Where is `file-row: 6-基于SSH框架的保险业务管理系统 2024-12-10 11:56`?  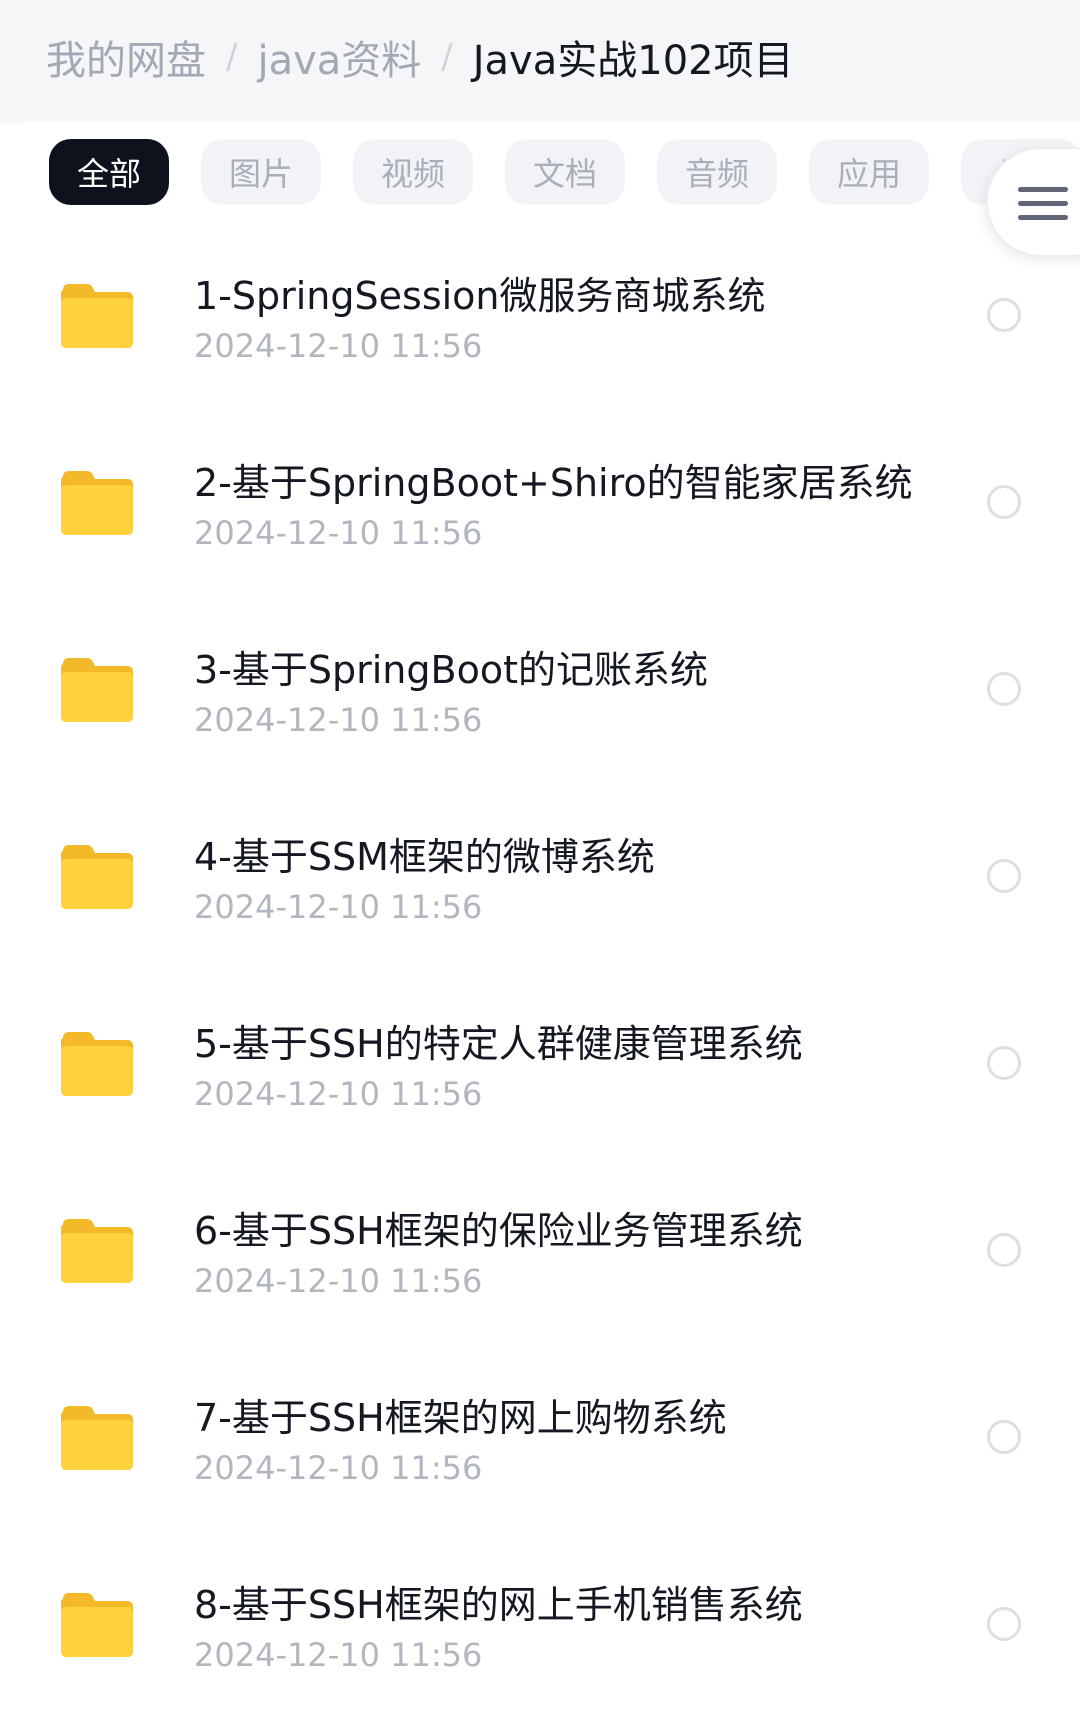 file-row: 6-基于SSH框架的保险业务管理系统 2024-12-10 11:56 is located at coordinates (540, 1253).